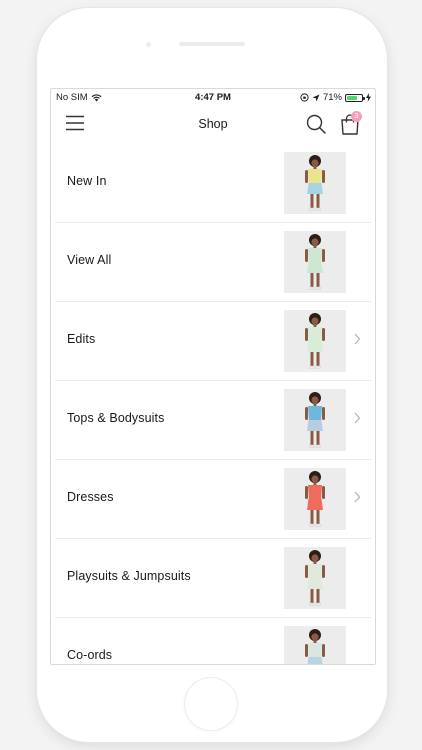 Image resolution: width=422 pixels, height=750 pixels. Describe the element at coordinates (213, 499) in the screenshot. I see `category-row: Dresses` at that location.